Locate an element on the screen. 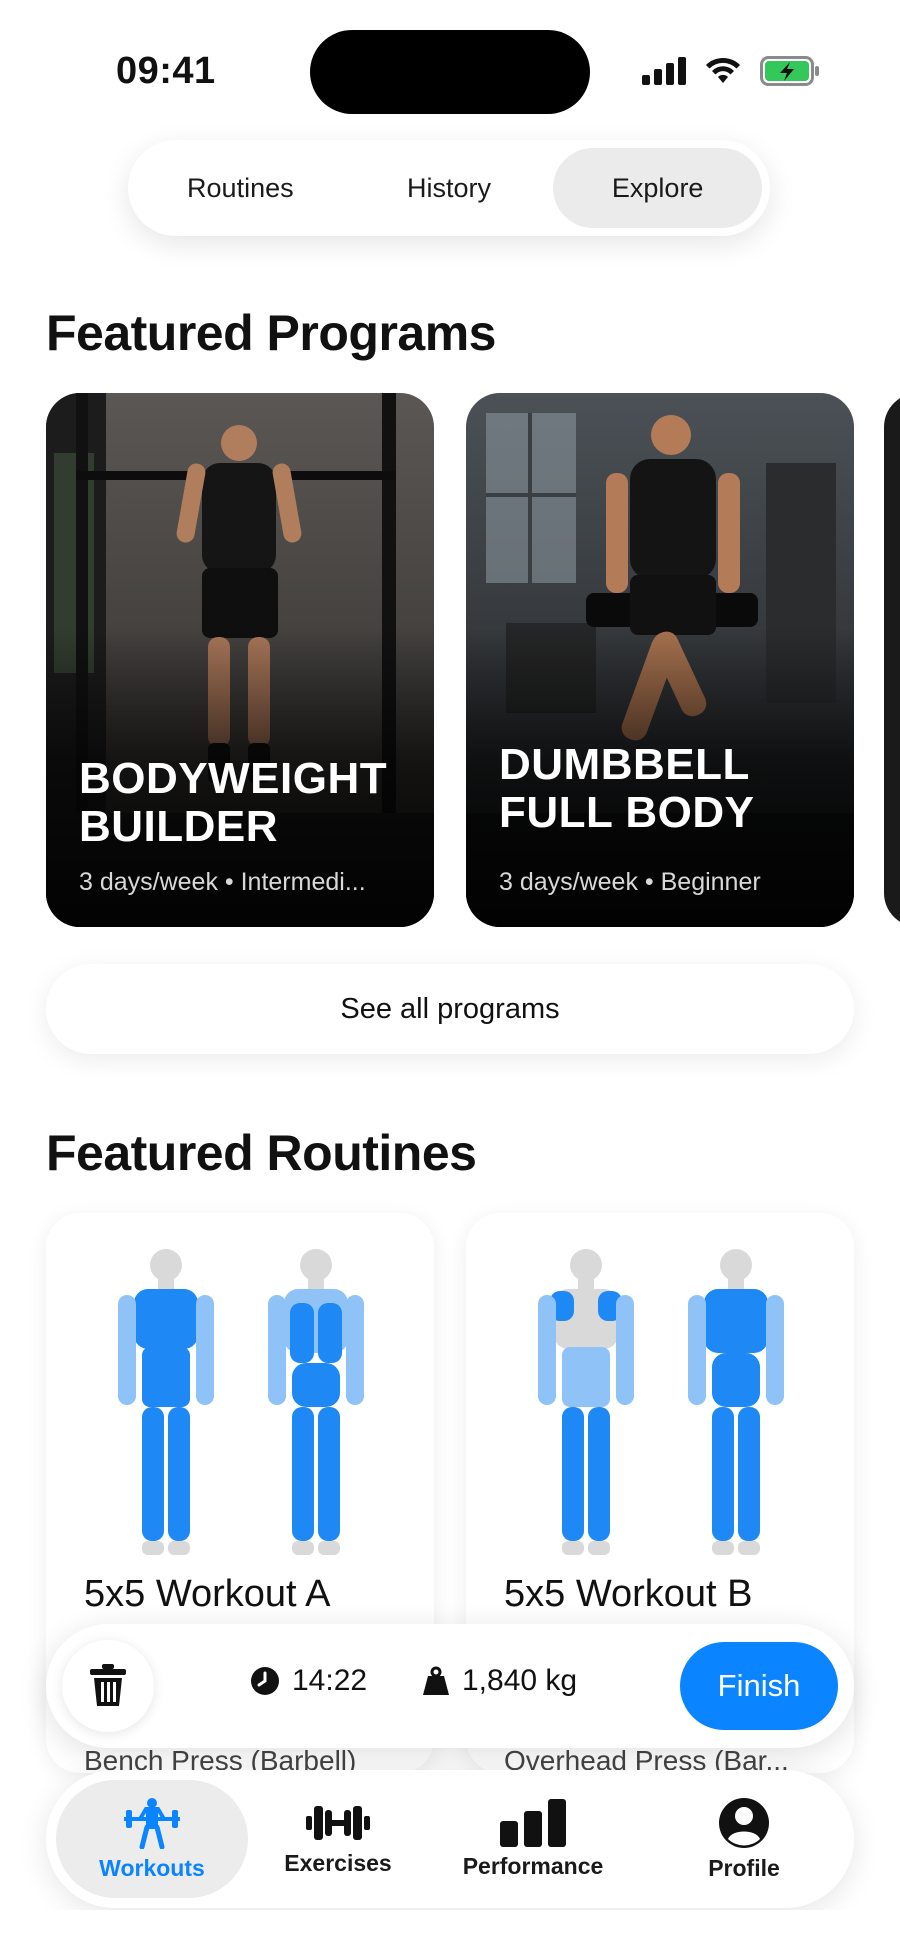 The height and width of the screenshot is (1956, 900). routine-name: 5x5 Workout A is located at coordinates (207, 1594).